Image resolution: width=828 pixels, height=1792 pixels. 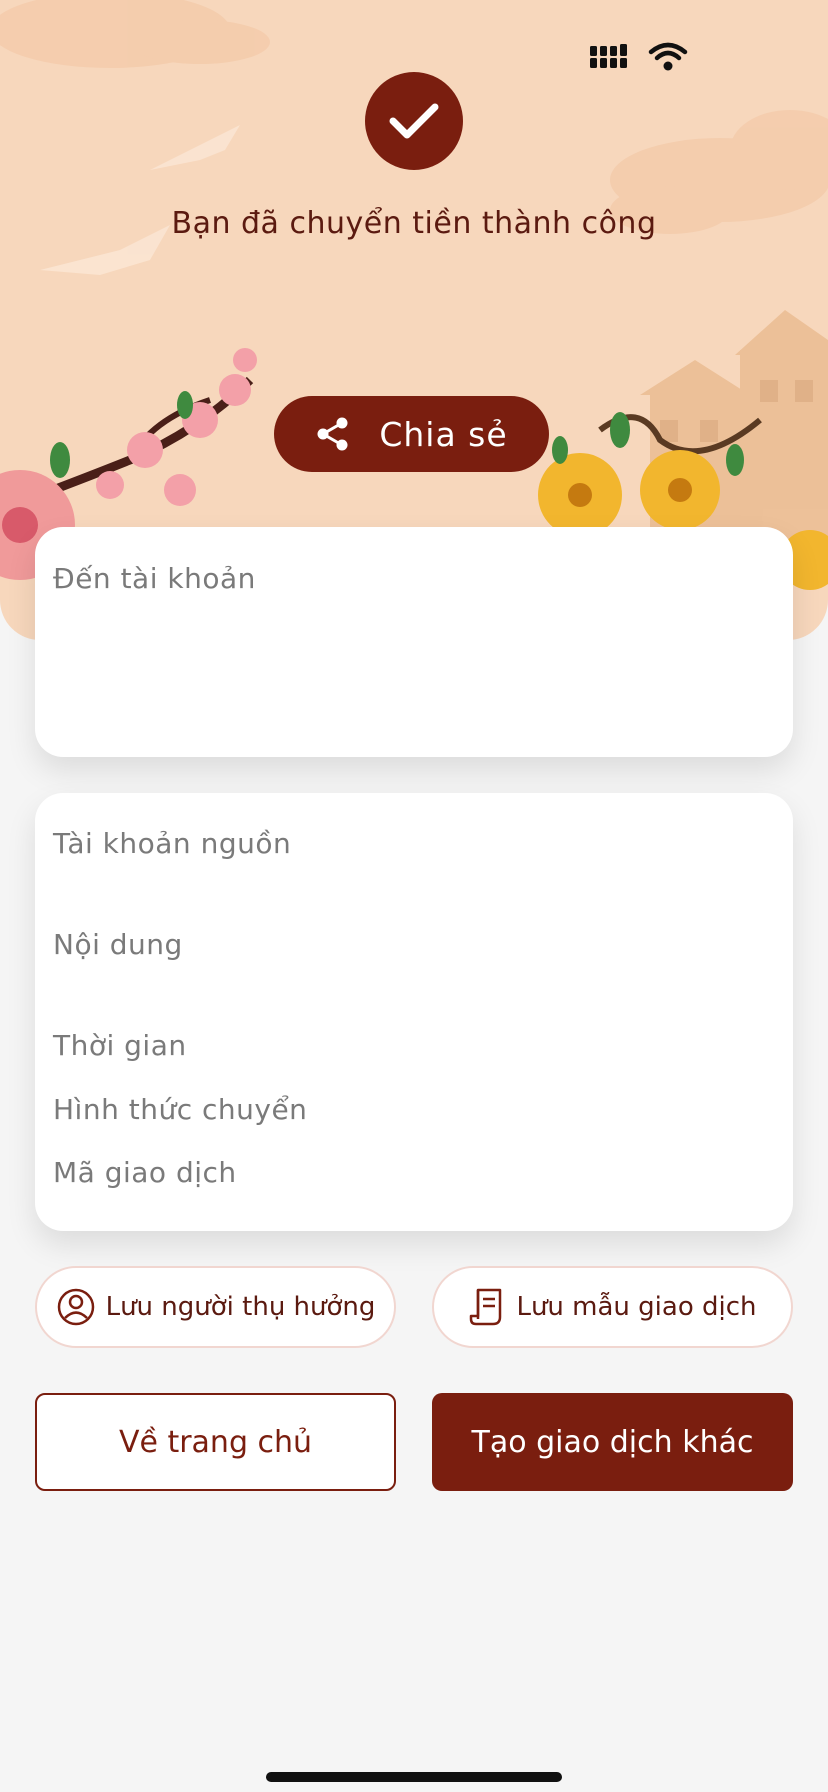 I want to click on new-transaction-button-label: Tạo giao dịch khác, so click(x=612, y=1442).